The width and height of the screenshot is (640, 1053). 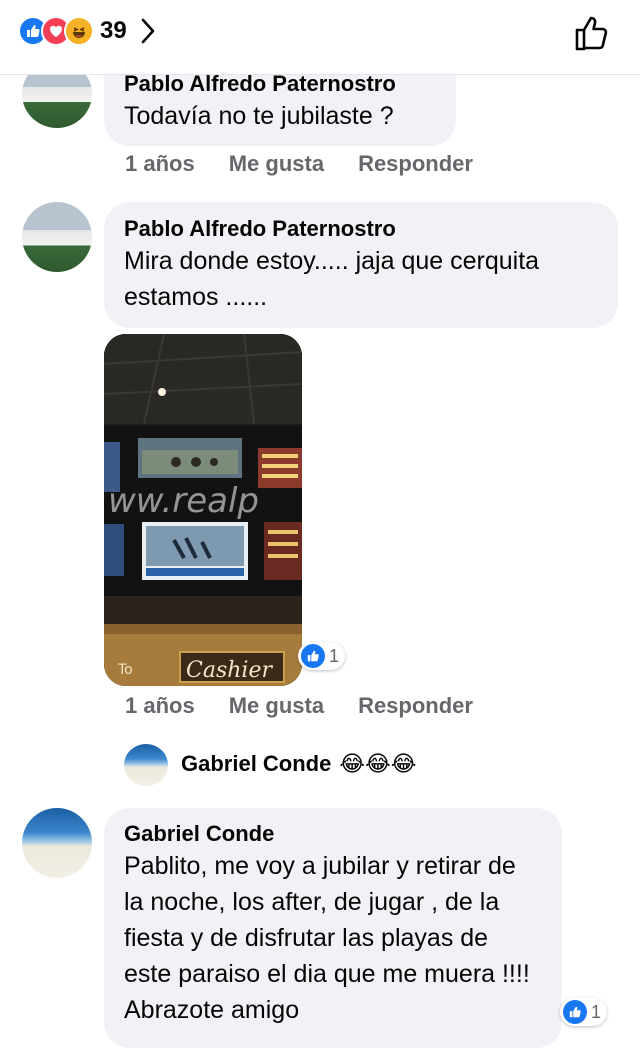 What do you see at coordinates (148, 31) in the screenshot?
I see `chevron-right-icon` at bounding box center [148, 31].